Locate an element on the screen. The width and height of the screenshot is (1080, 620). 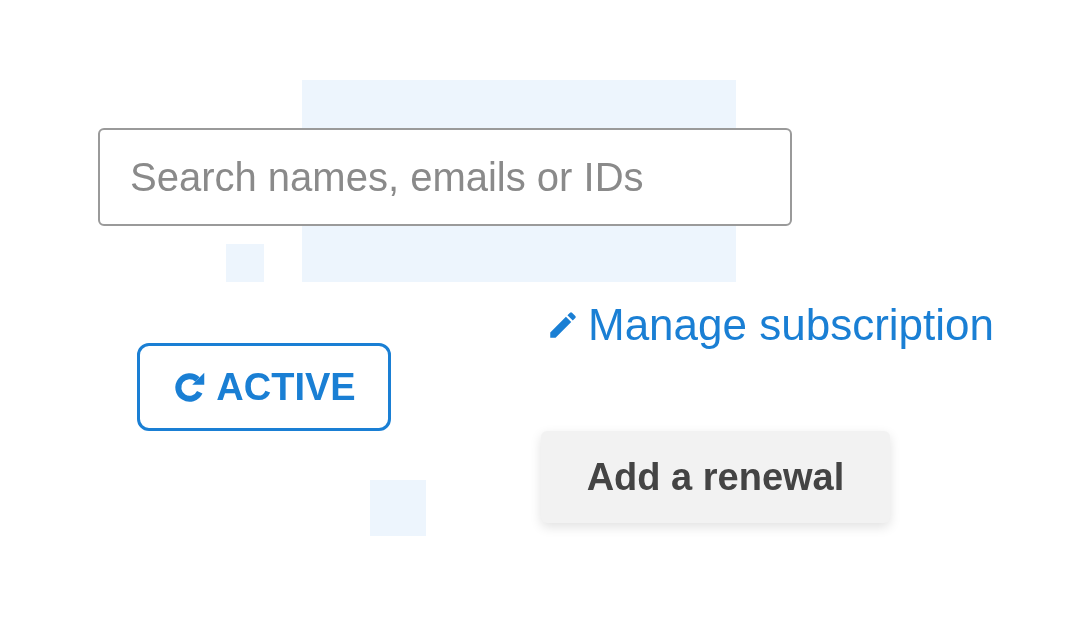
manage-subscription-link: Manage subscription is located at coordinates (770, 325).